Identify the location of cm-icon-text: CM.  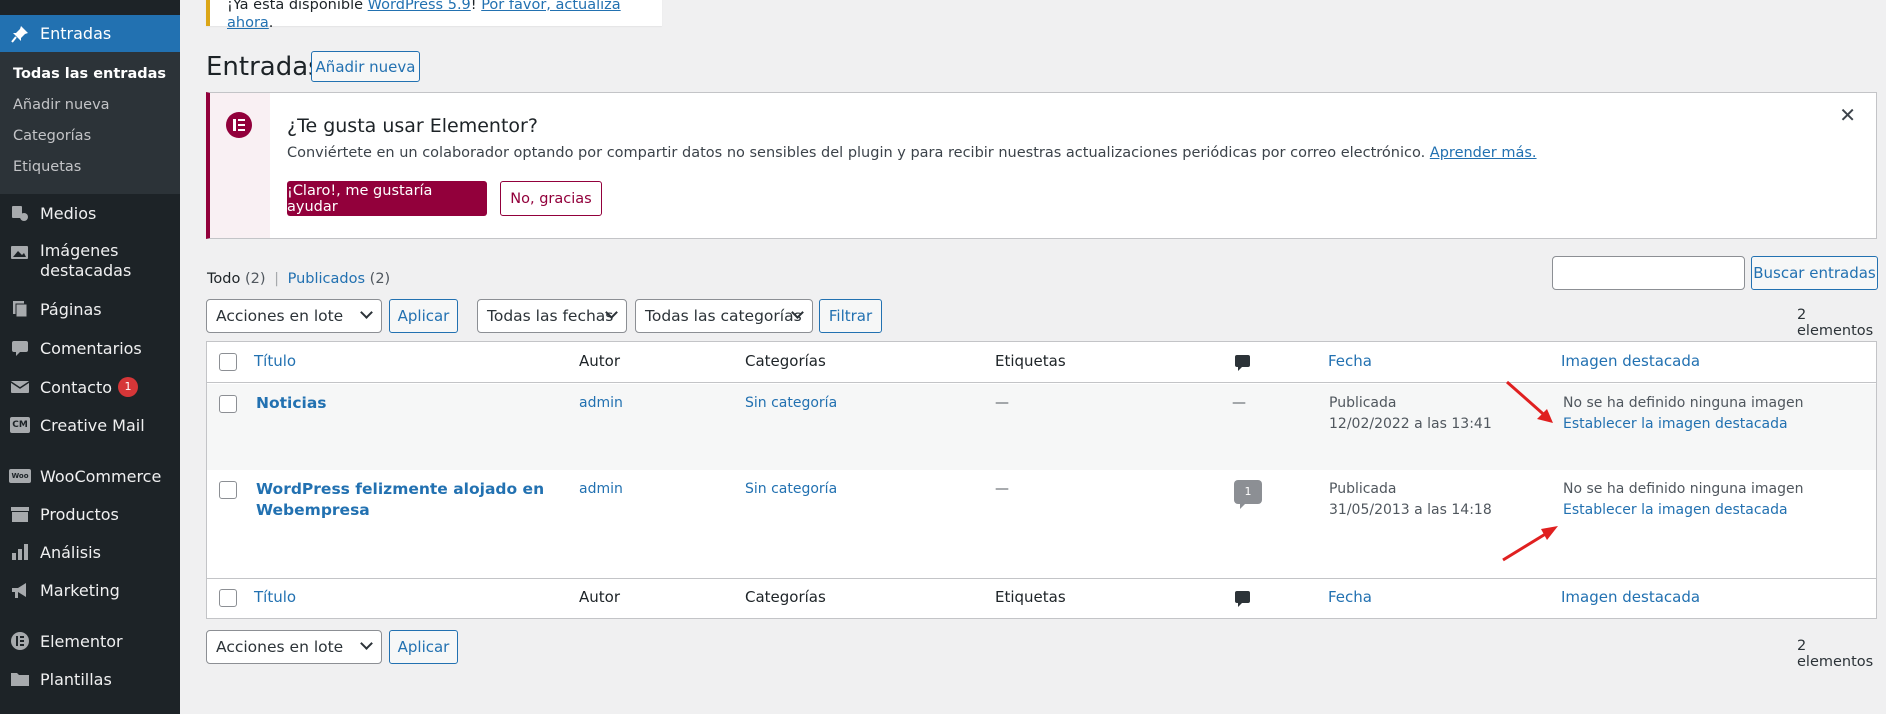
(20, 425).